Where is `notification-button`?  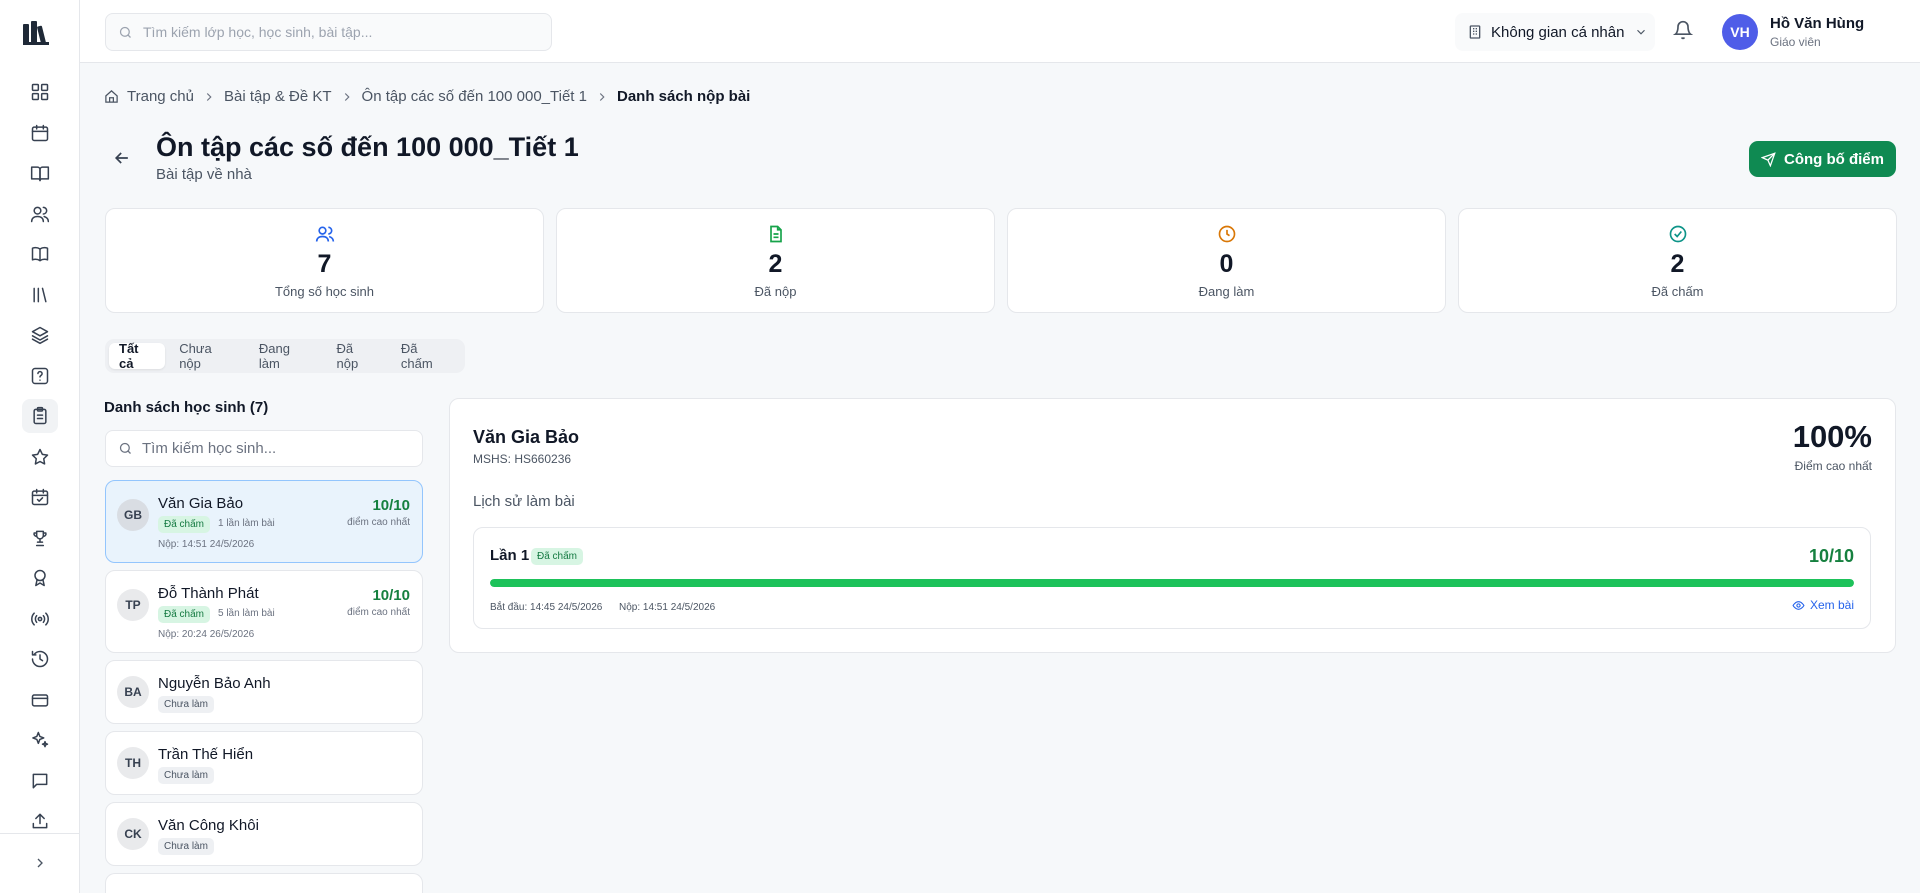 notification-button is located at coordinates (1684, 31).